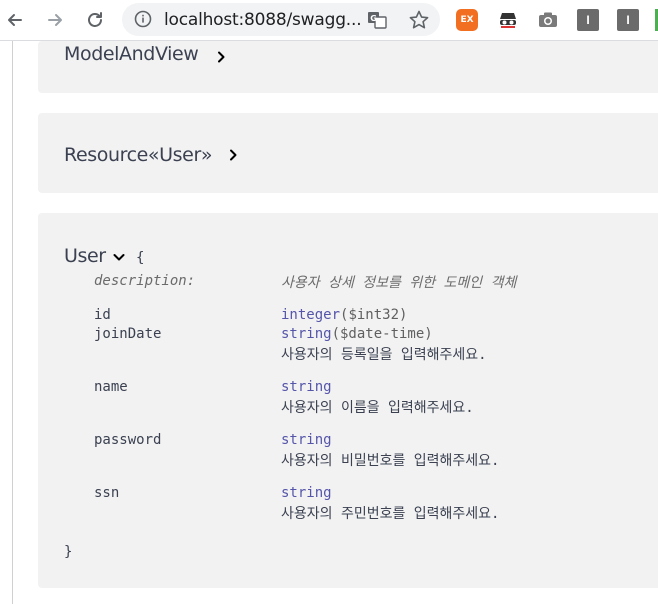 This screenshot has width=658, height=604. I want to click on info-icon, so click(143, 19).